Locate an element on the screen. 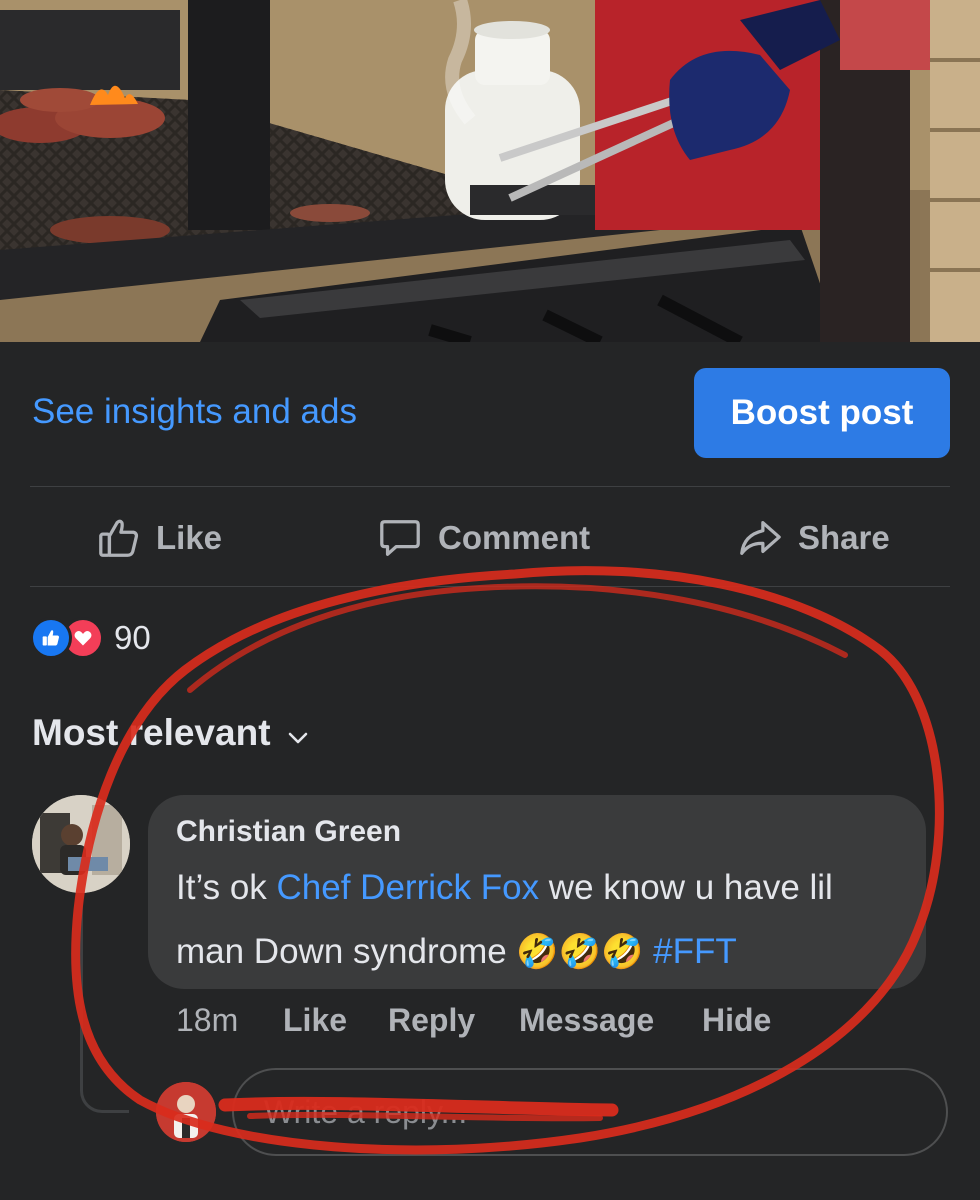 The height and width of the screenshot is (1200, 980). comment-hide-button: Hide is located at coordinates (736, 1020).